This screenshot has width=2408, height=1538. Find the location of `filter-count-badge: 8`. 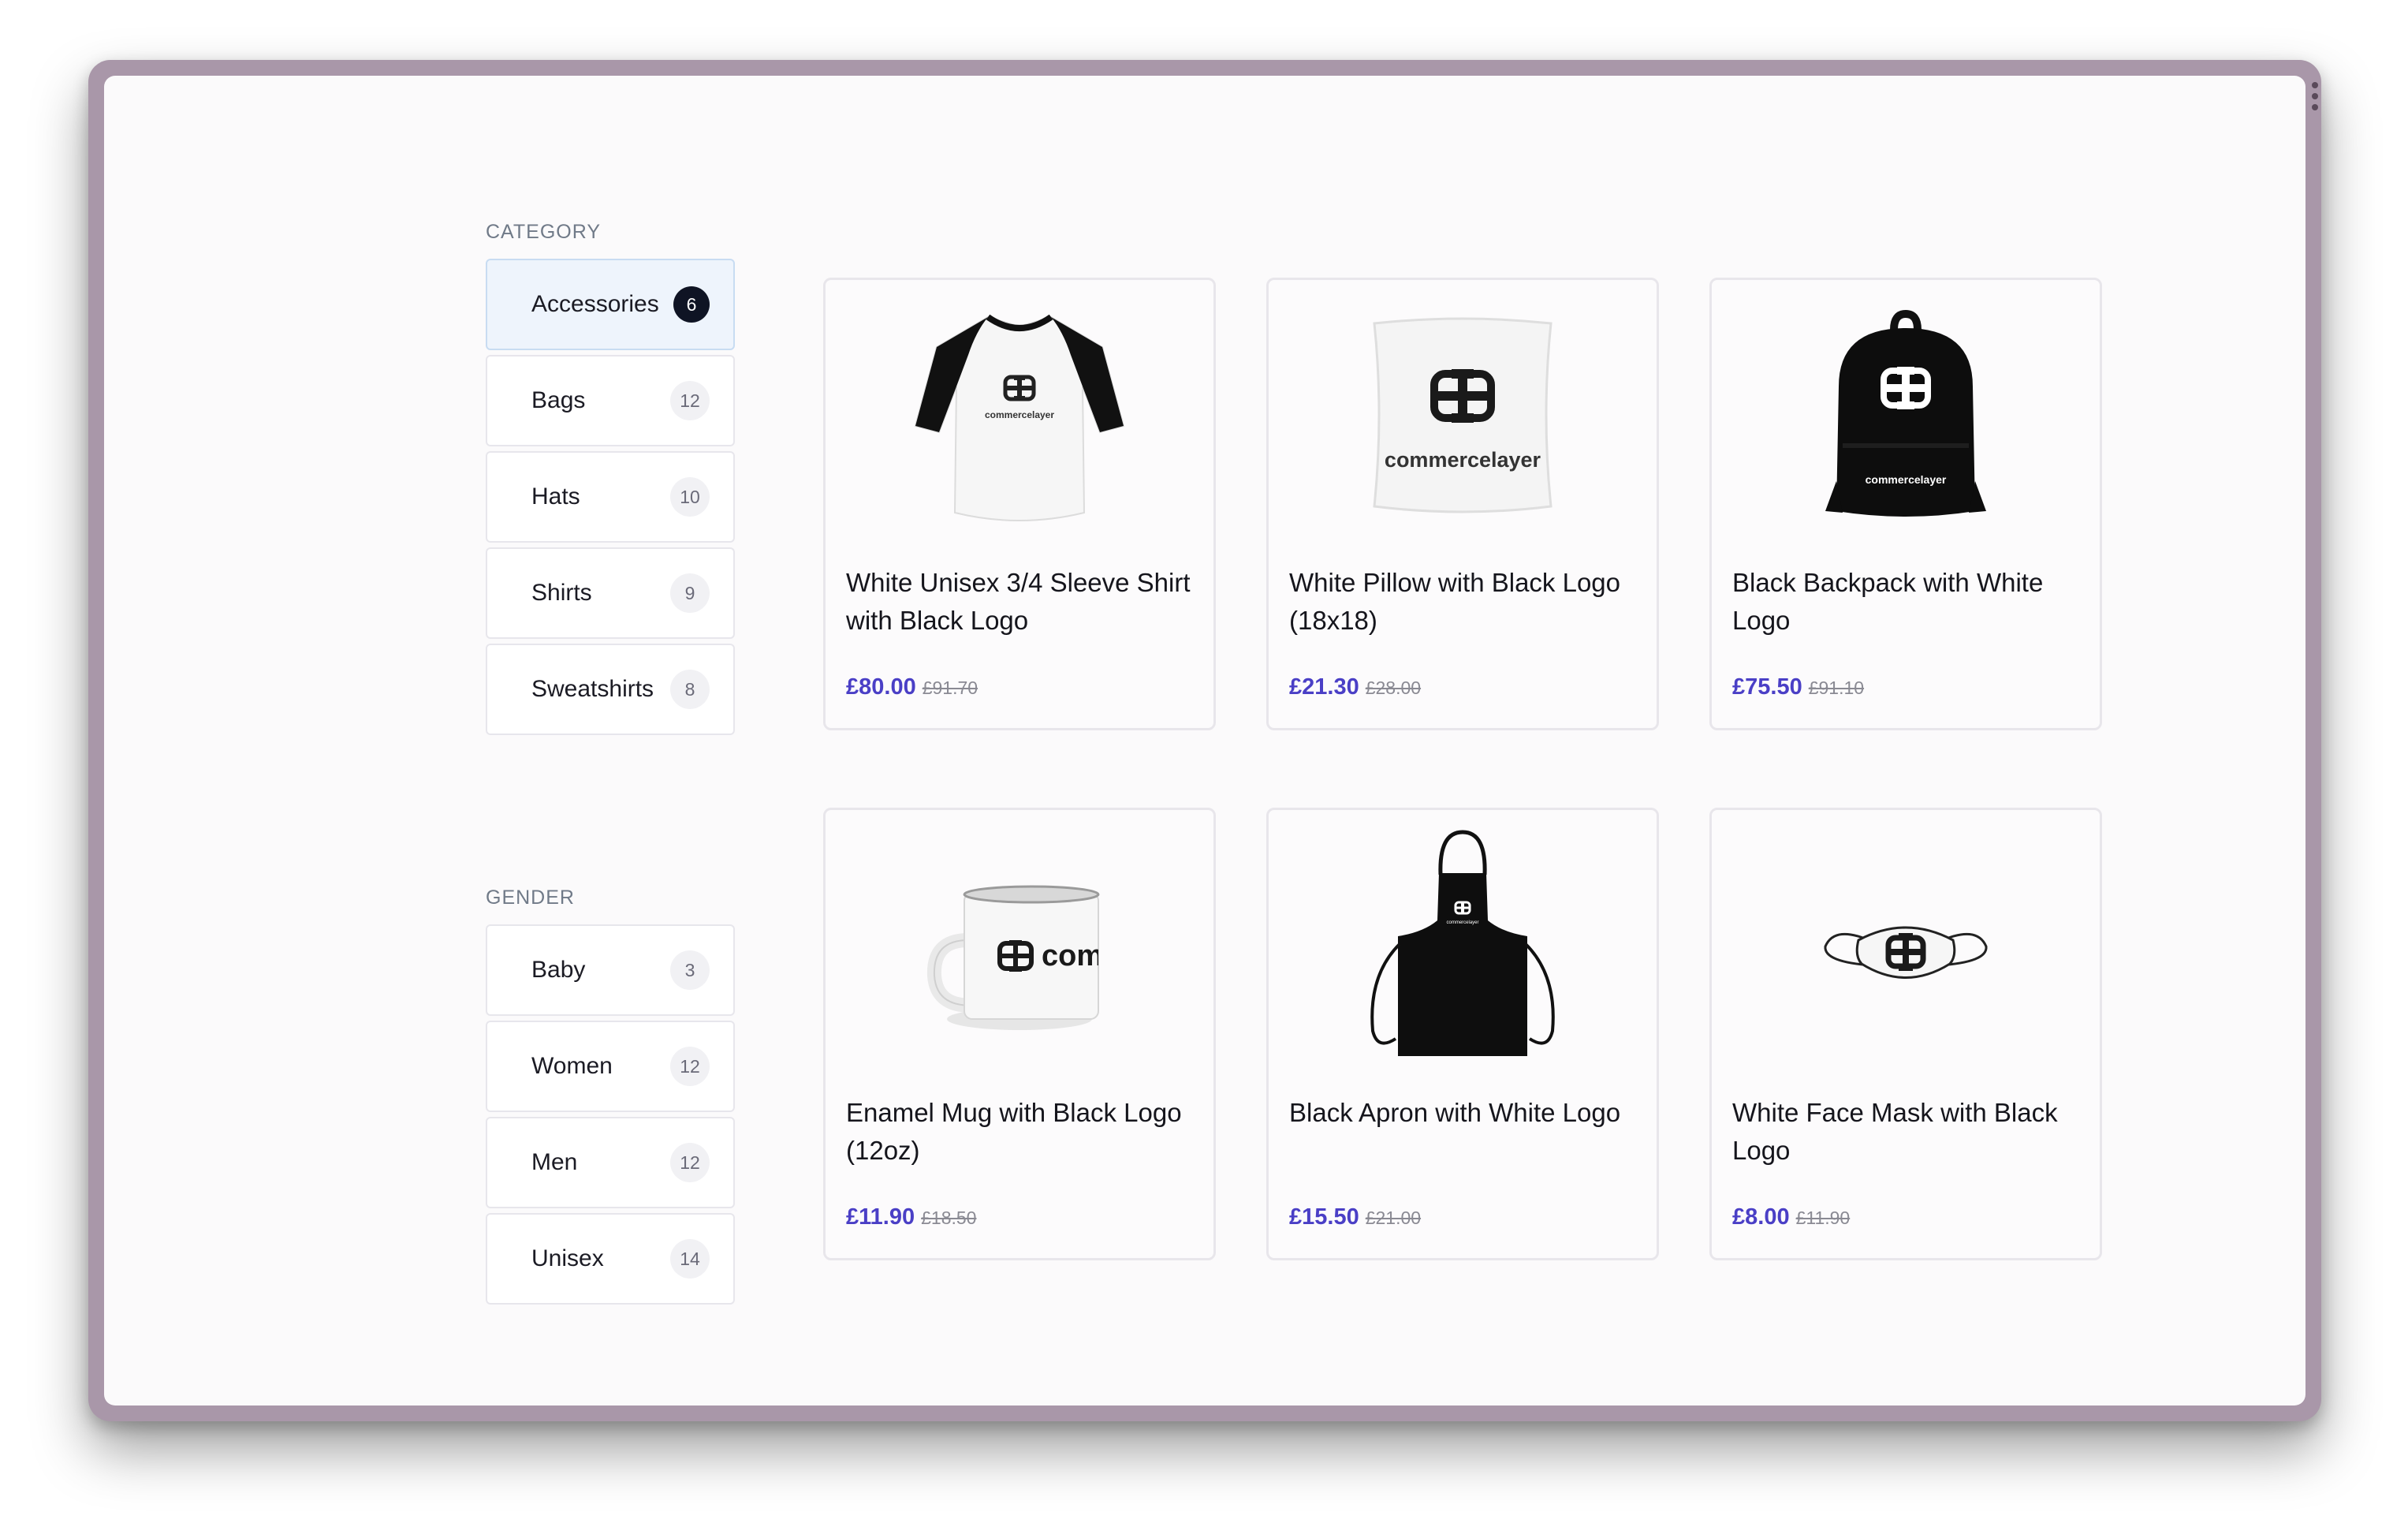

filter-count-badge: 8 is located at coordinates (690, 689).